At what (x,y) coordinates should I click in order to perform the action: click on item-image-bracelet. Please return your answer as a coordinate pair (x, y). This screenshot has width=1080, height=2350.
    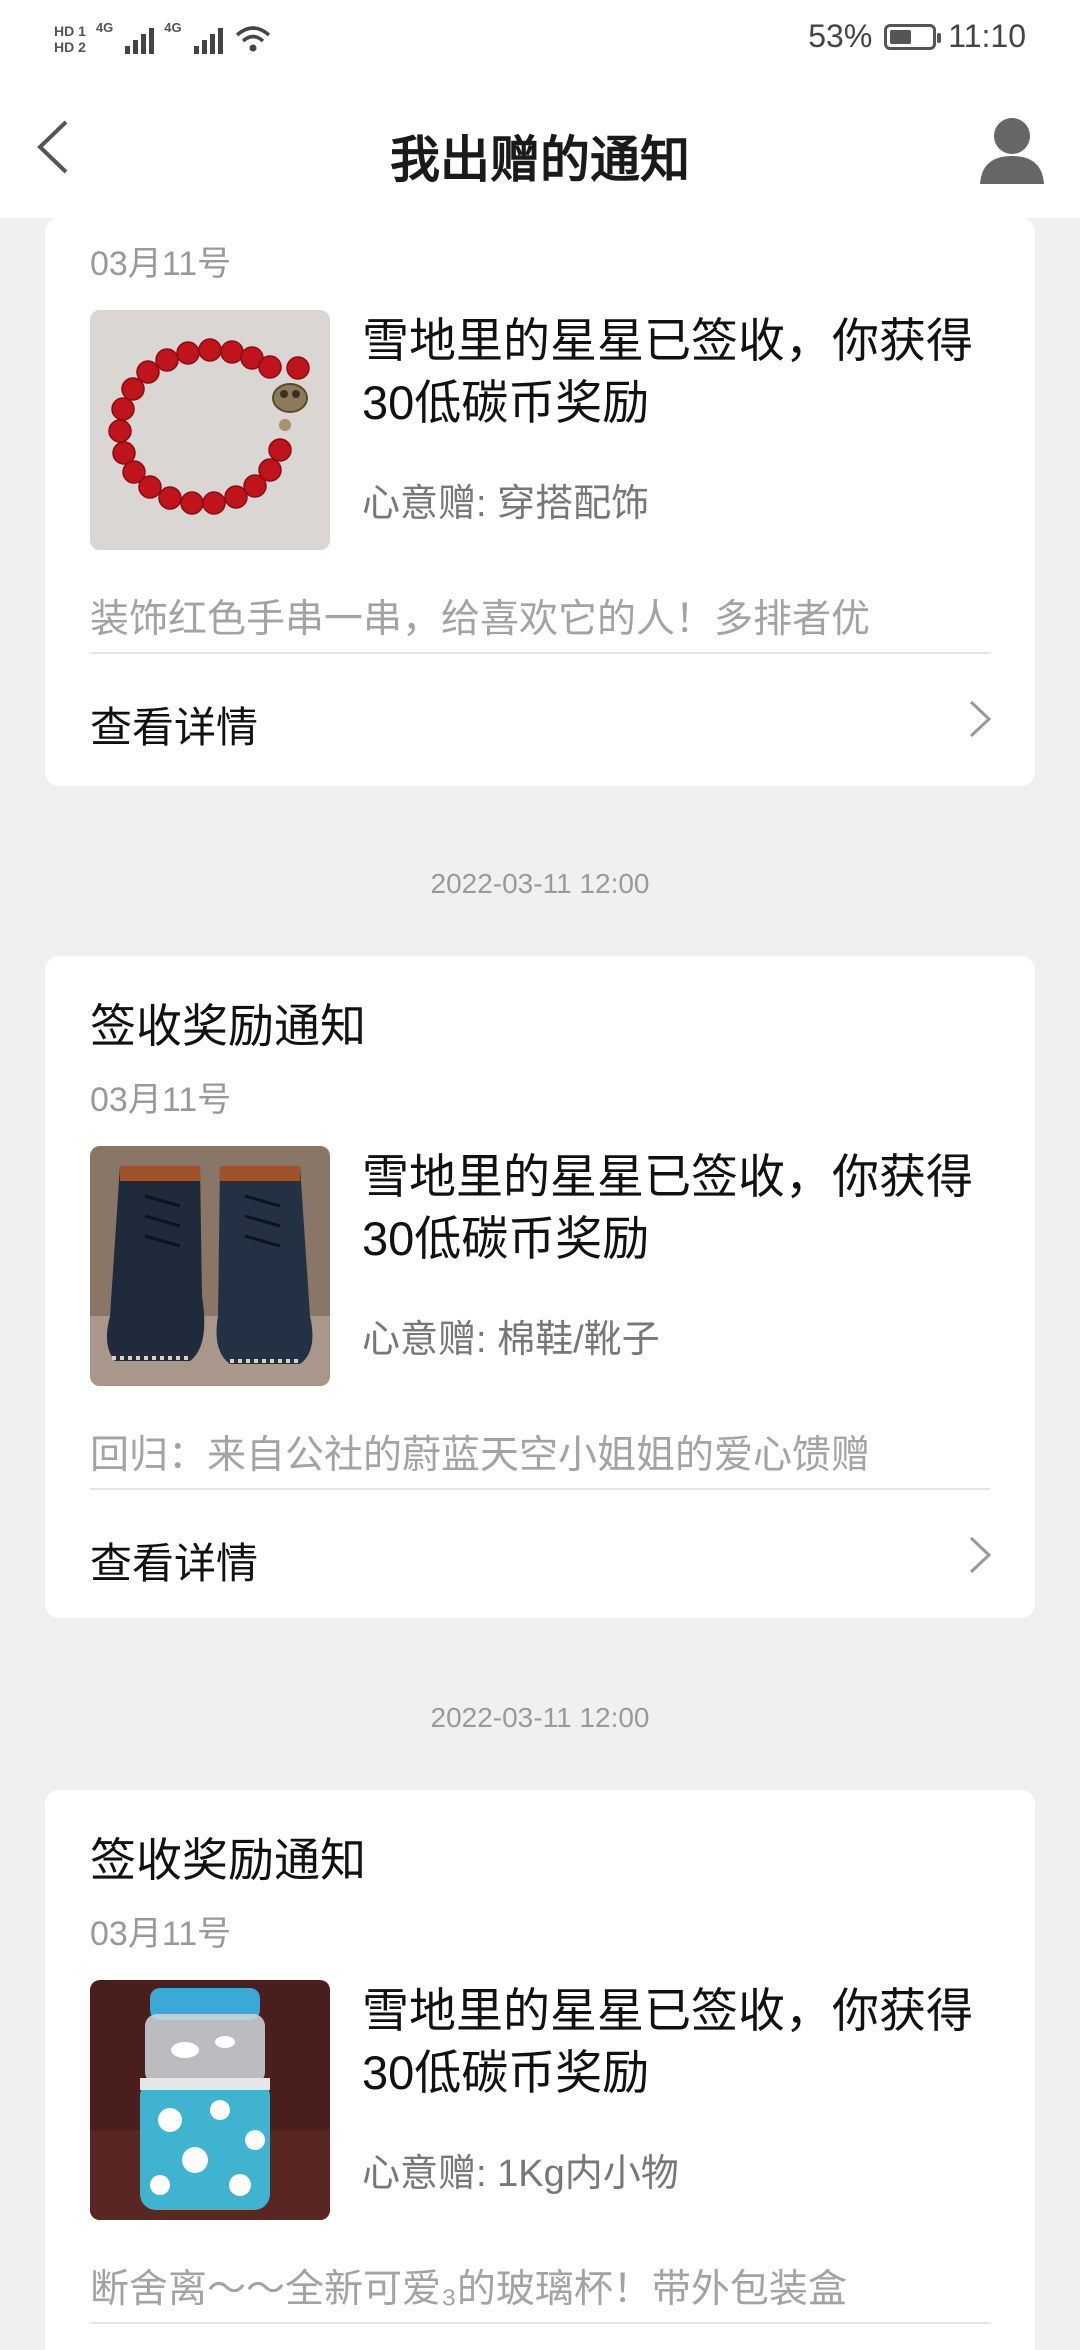
    Looking at the image, I should click on (210, 430).